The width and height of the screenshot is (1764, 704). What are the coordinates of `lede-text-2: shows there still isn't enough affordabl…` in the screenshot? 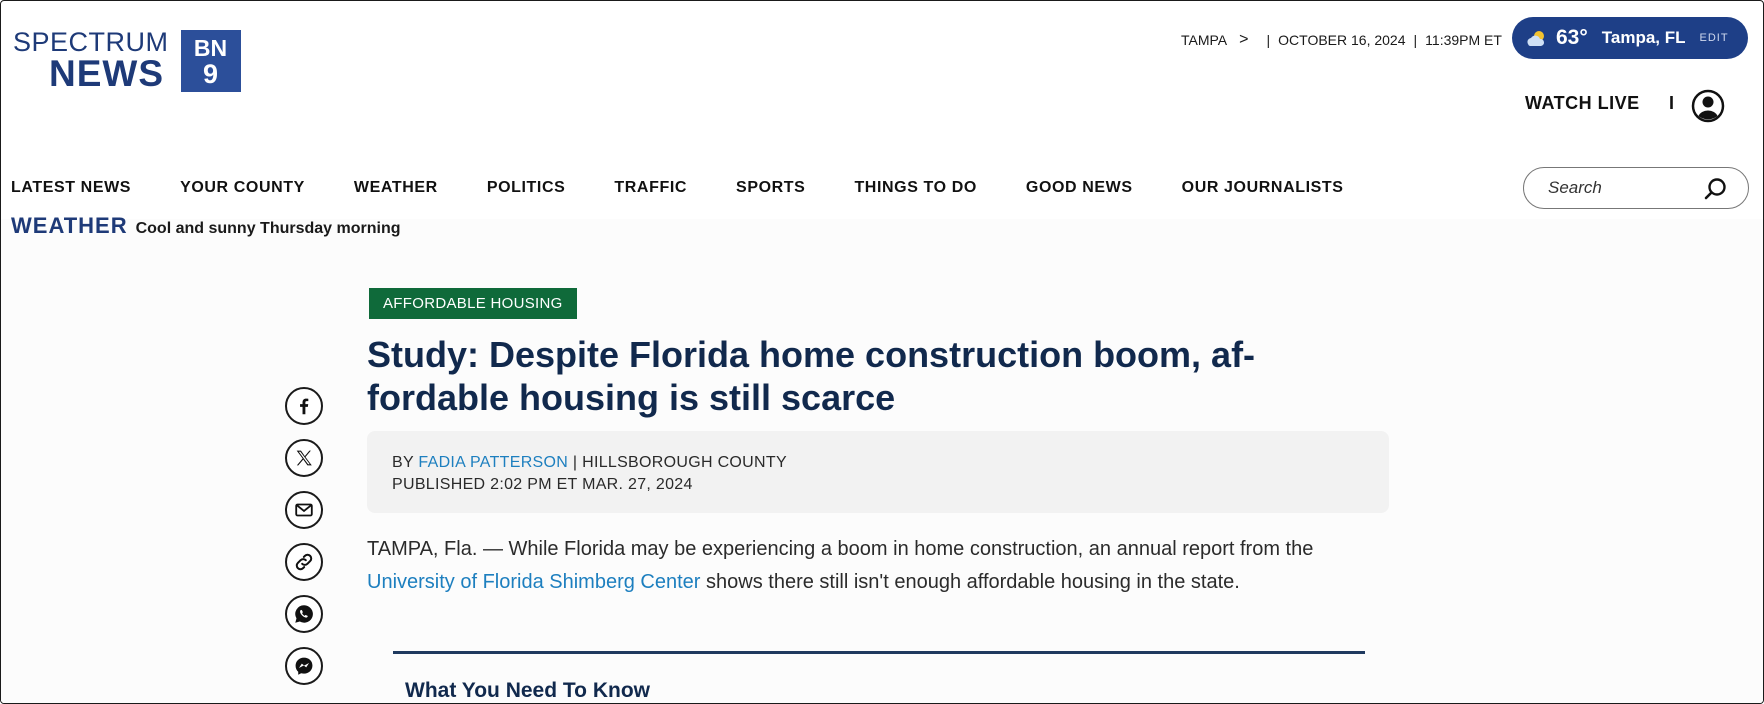 It's located at (970, 582).